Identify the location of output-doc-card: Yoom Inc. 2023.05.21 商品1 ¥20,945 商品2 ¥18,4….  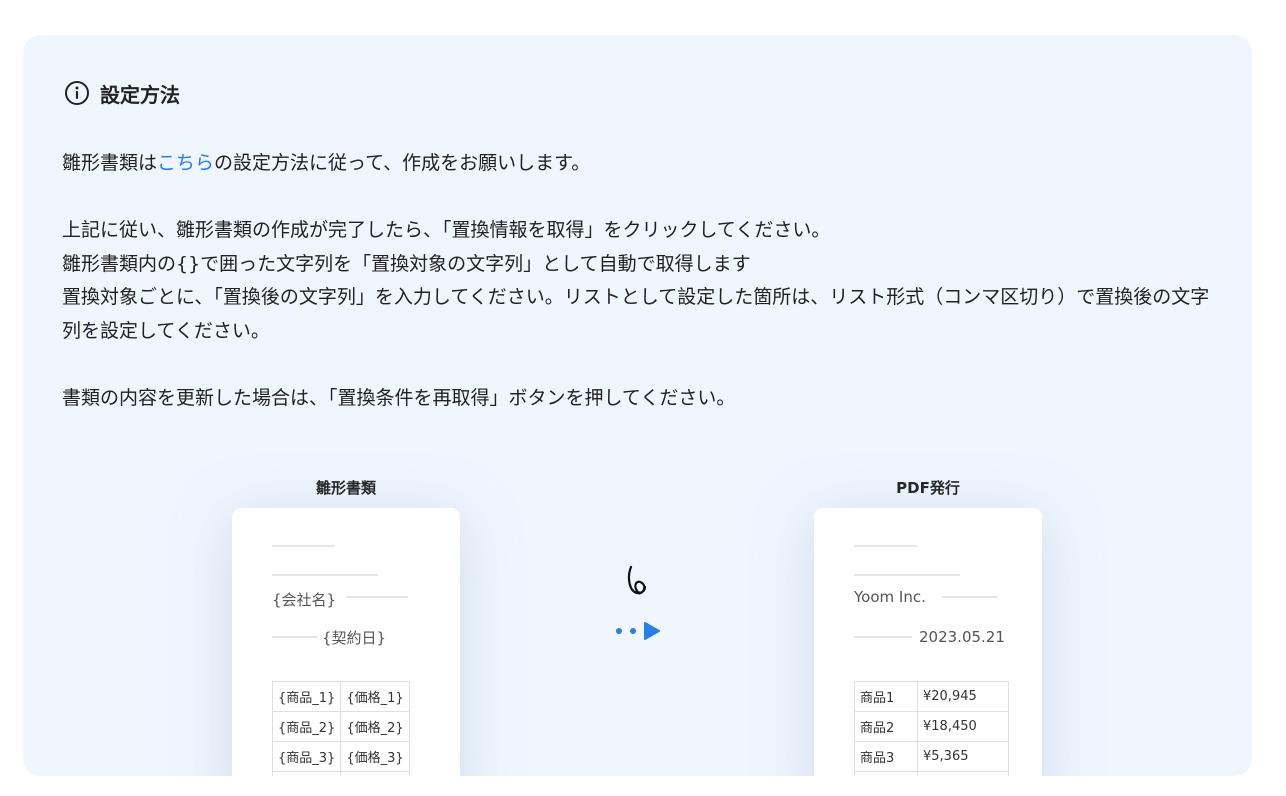
(928, 642).